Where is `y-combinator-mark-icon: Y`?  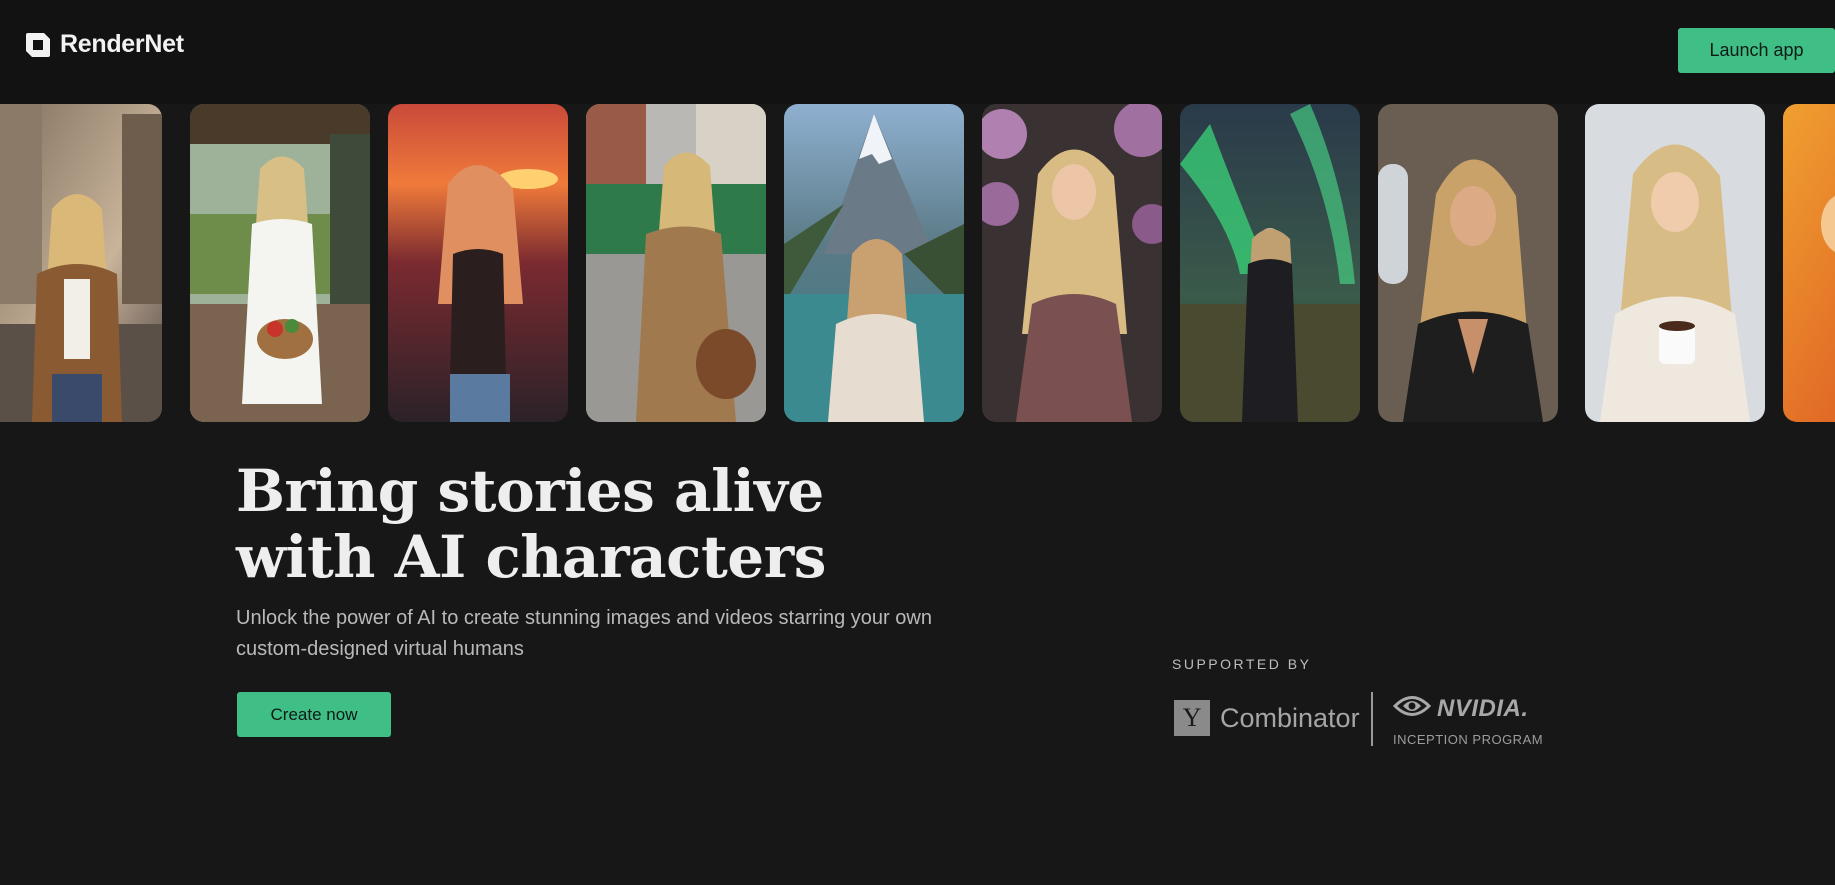
y-combinator-mark-icon: Y is located at coordinates (1192, 718).